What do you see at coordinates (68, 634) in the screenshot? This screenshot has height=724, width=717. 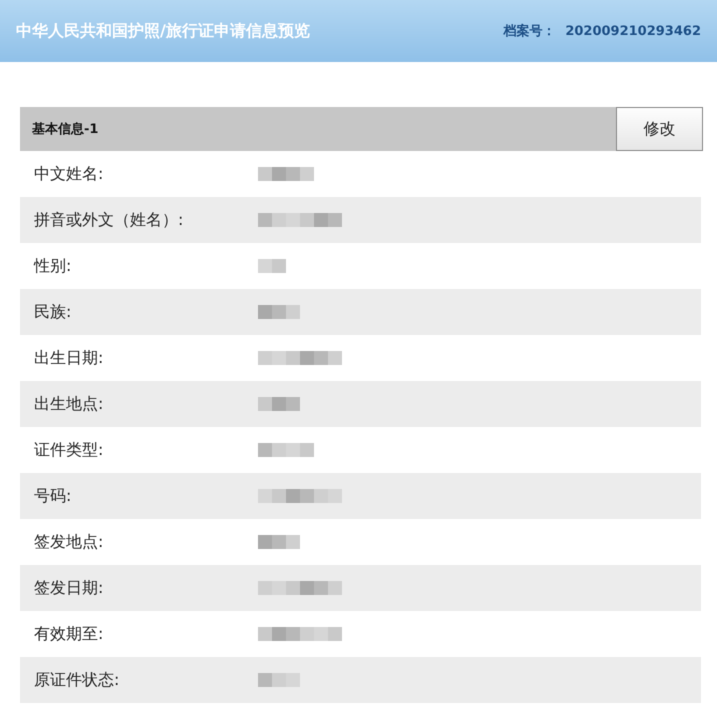 I see `field-label: 有效期至:` at bounding box center [68, 634].